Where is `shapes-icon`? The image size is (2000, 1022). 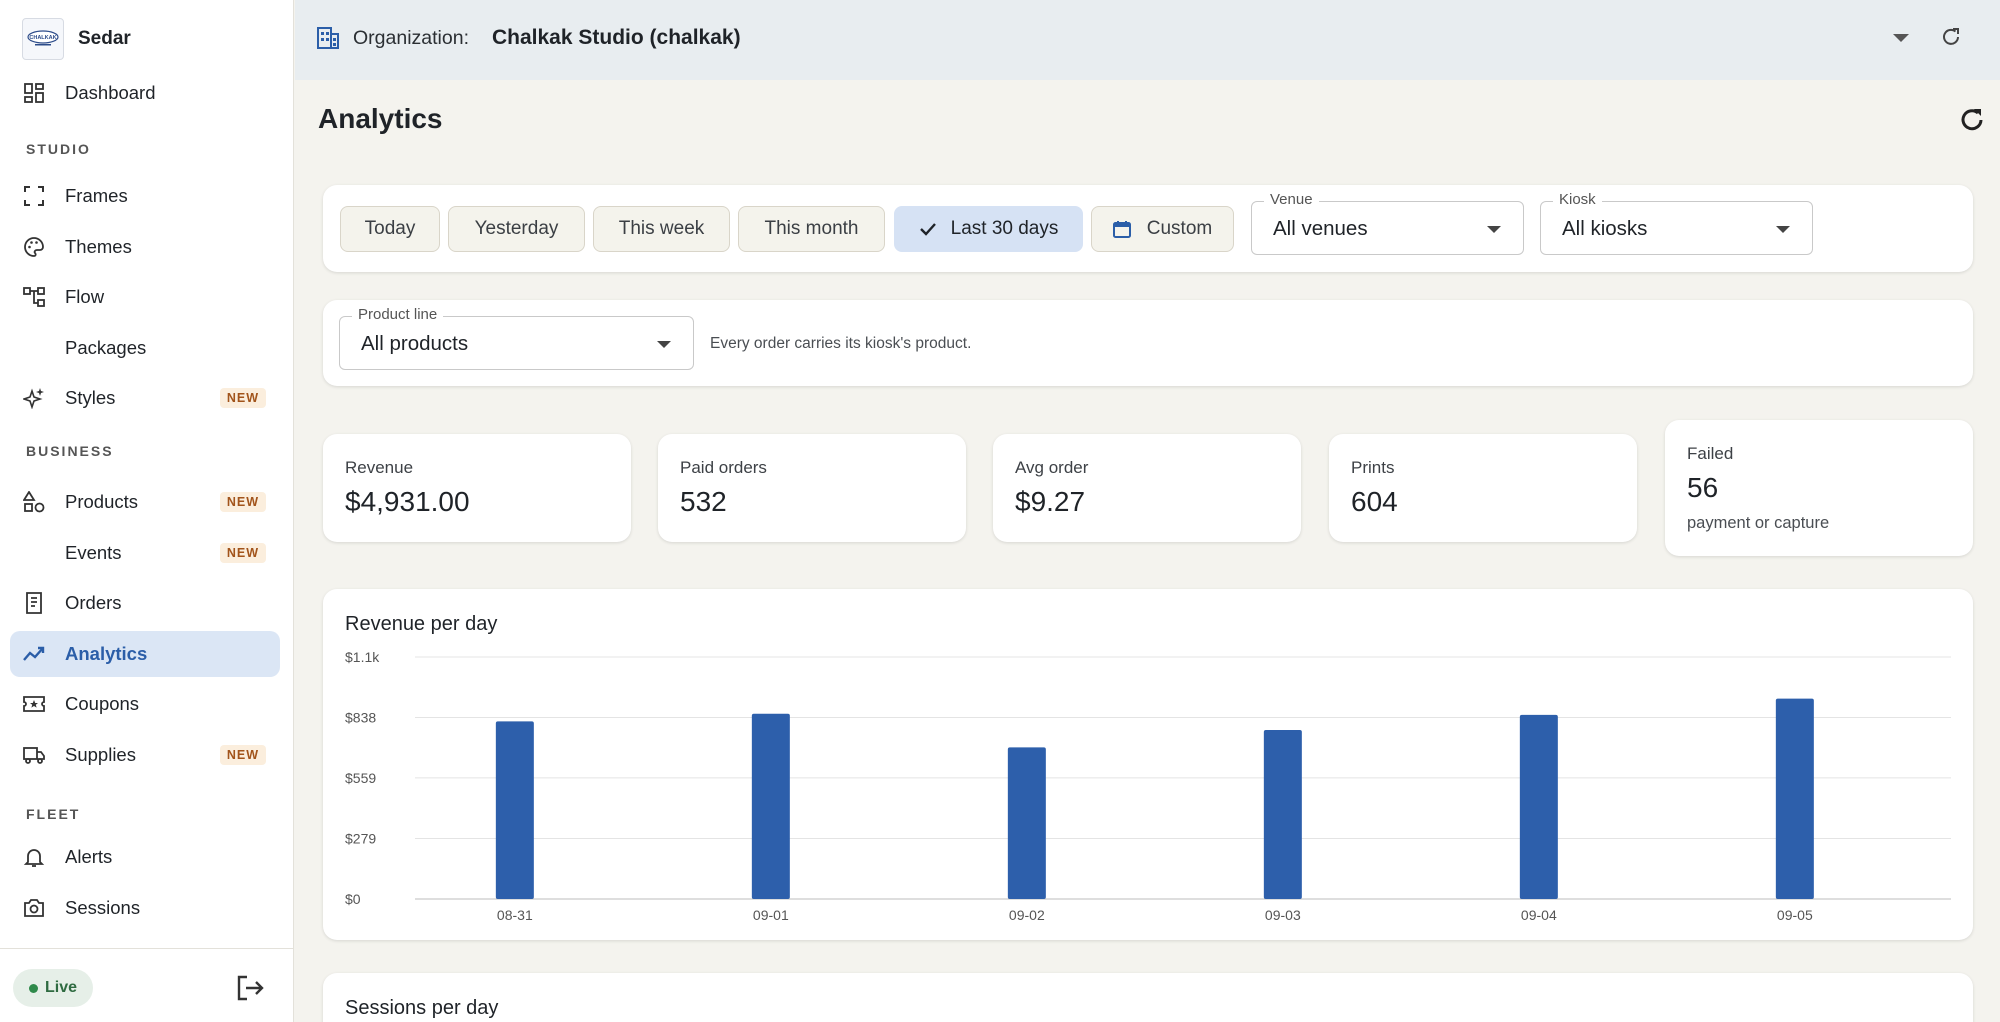 shapes-icon is located at coordinates (34, 502).